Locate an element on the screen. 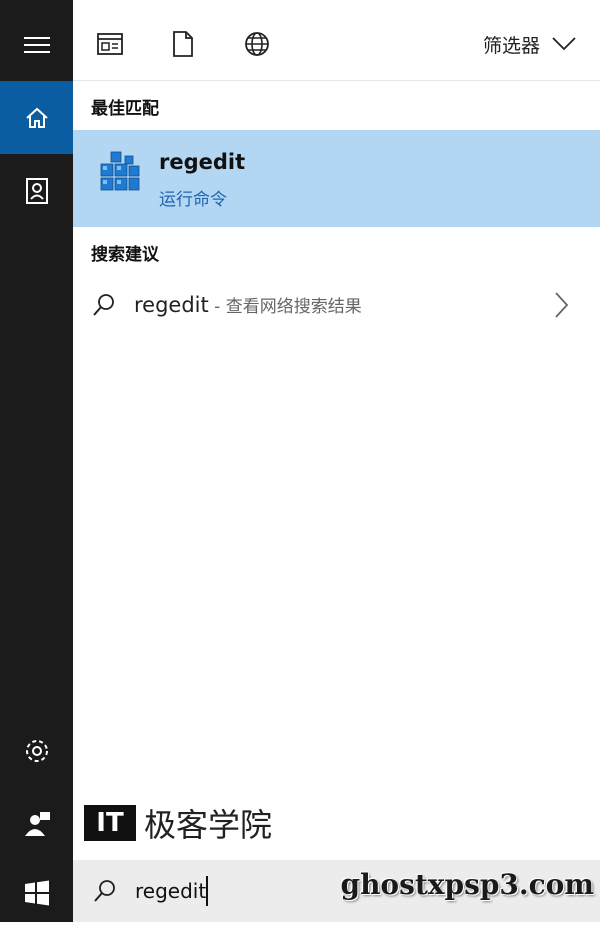 This screenshot has width=600, height=929. watermark-logo: IT 极客学院 is located at coordinates (178, 823).